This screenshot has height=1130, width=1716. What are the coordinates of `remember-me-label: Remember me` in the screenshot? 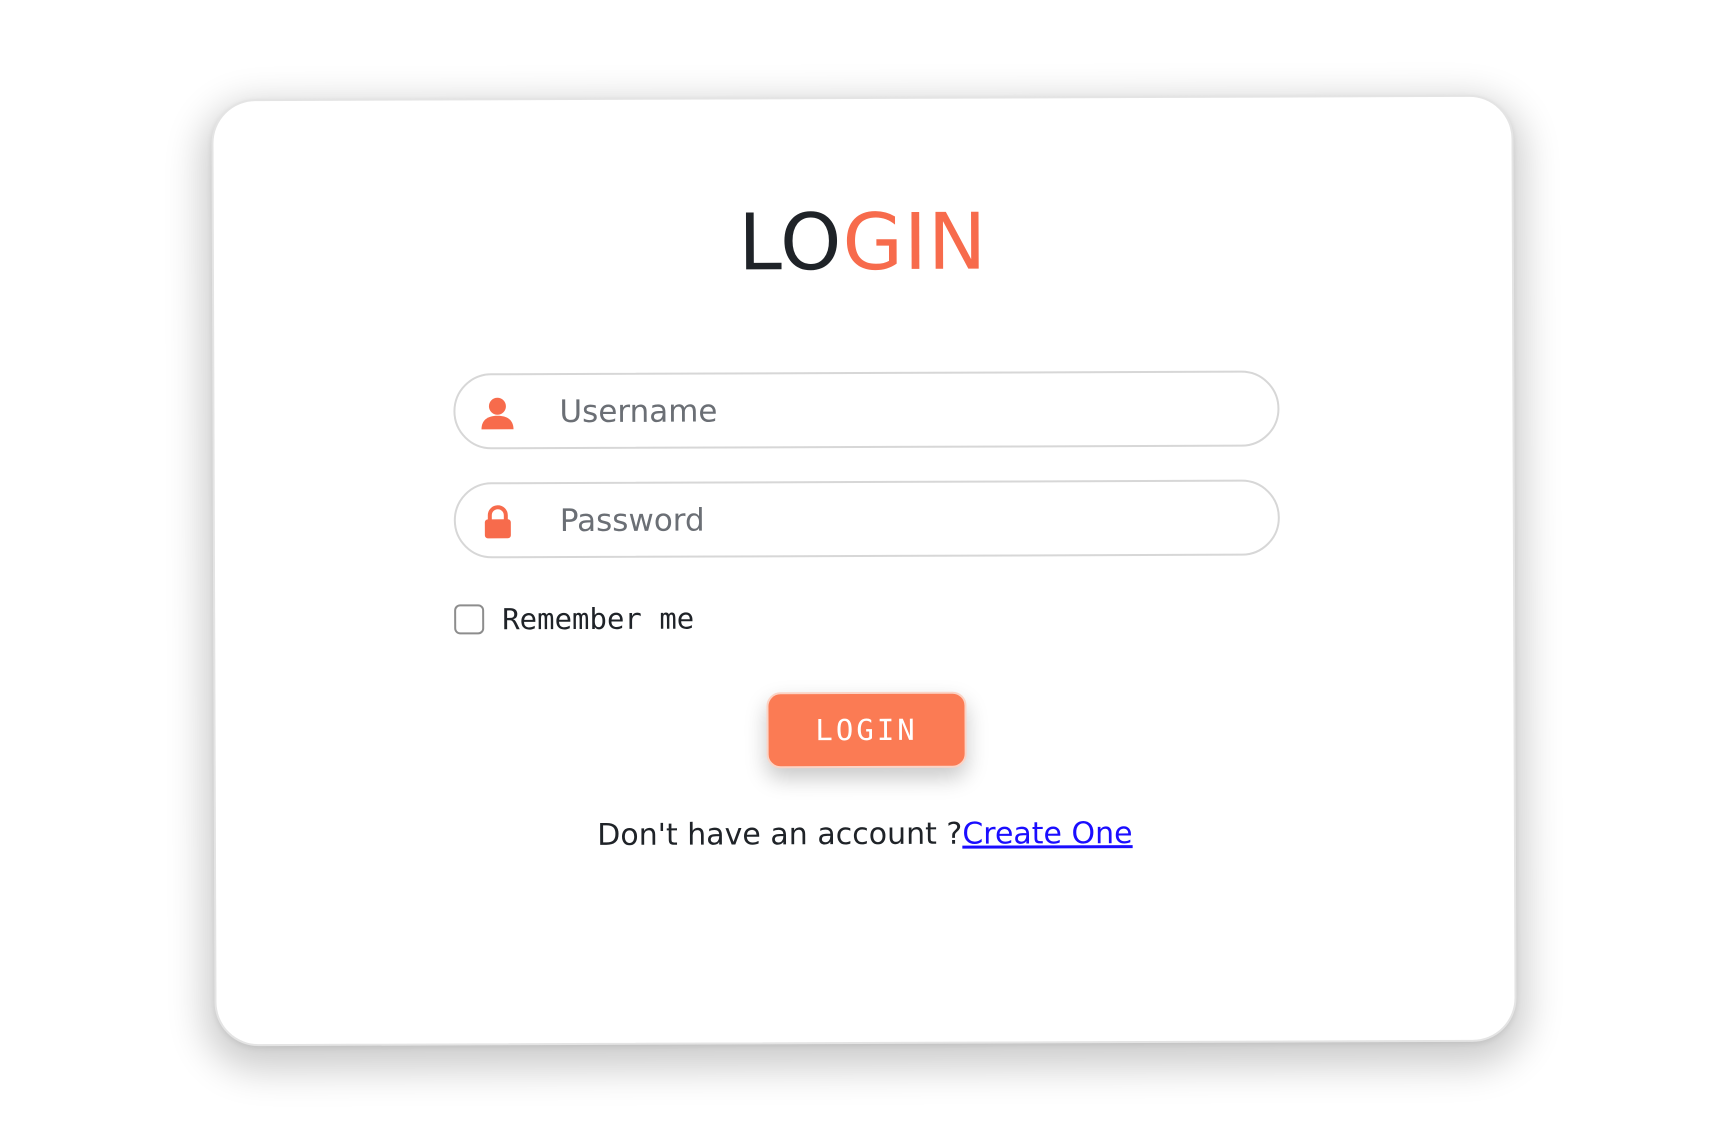 It's located at (598, 619).